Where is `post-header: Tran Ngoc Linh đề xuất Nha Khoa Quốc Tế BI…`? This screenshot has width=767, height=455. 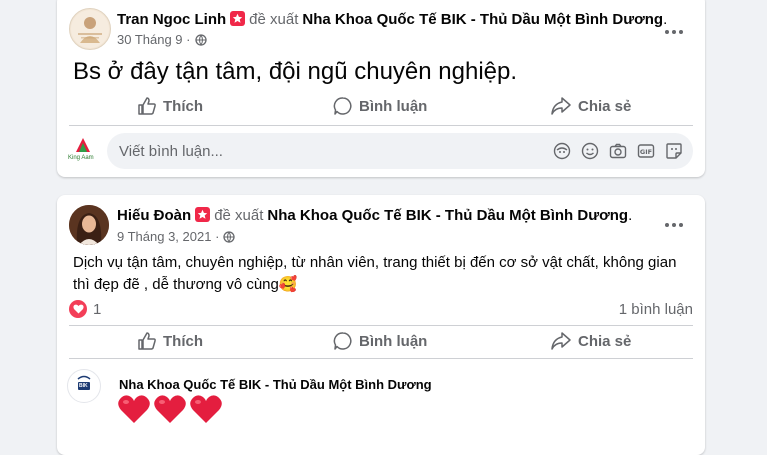 post-header: Tran Ngoc Linh đề xuất Nha Khoa Quốc Tế BI… is located at coordinates (392, 19).